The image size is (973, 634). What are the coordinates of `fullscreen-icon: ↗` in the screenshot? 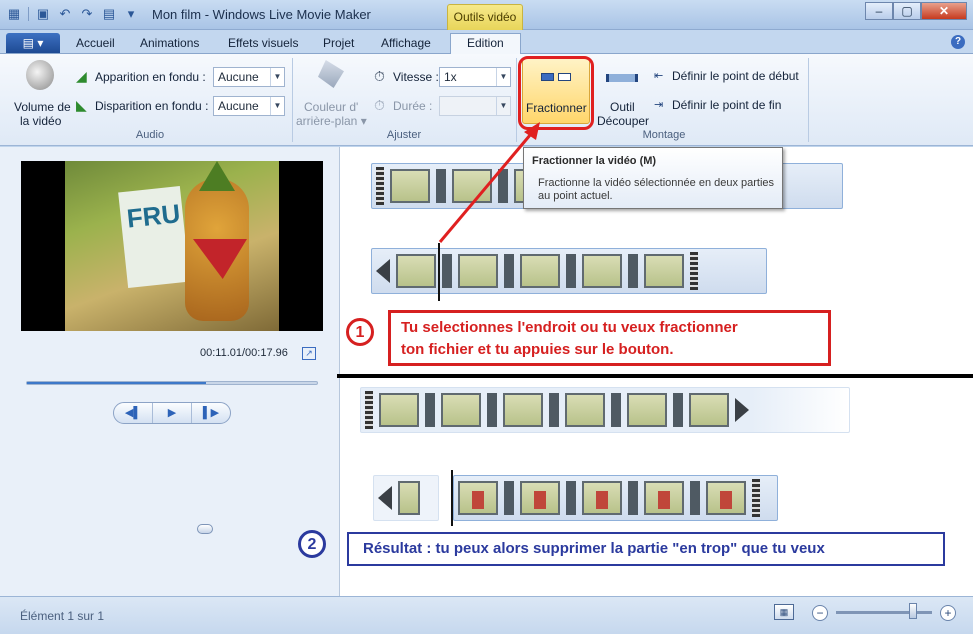 It's located at (309, 353).